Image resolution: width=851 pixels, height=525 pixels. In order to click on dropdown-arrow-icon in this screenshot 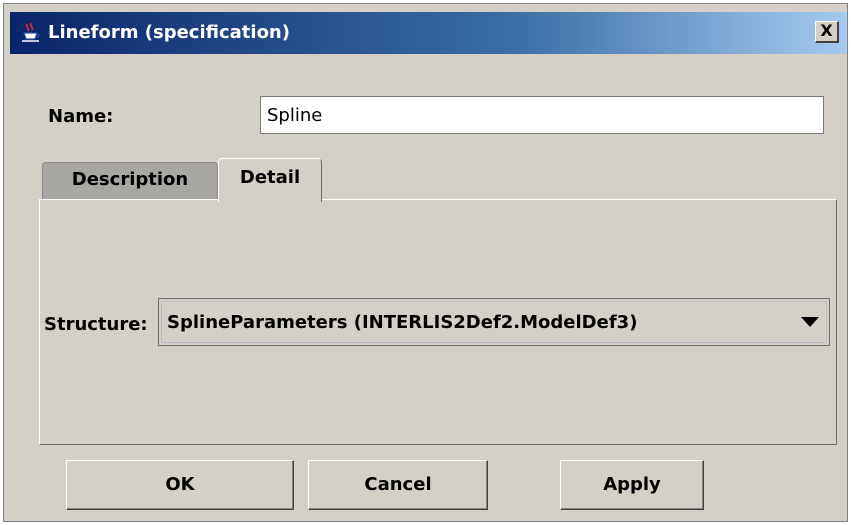, I will do `click(810, 322)`.